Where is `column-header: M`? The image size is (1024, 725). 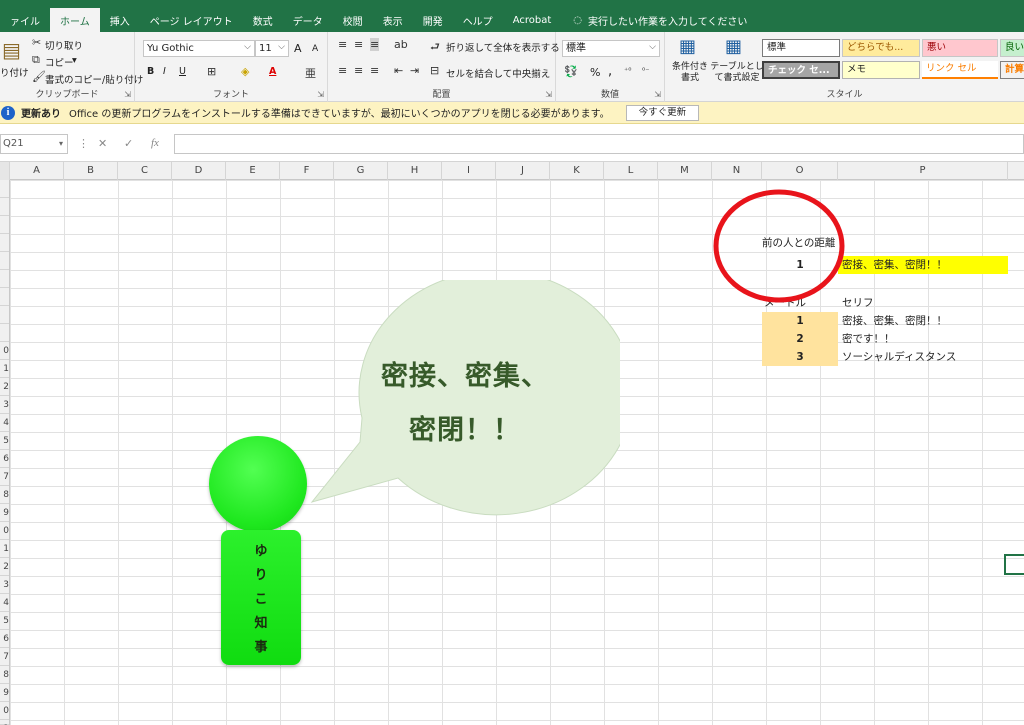
column-header: M is located at coordinates (685, 171).